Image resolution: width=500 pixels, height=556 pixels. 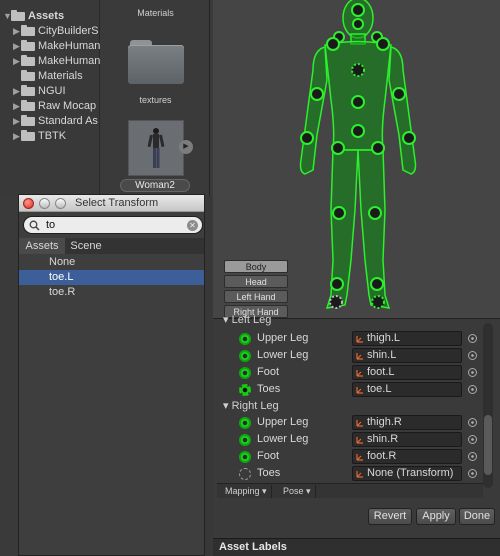 What do you see at coordinates (283, 355) in the screenshot?
I see `bone-label: Lower Leg` at bounding box center [283, 355].